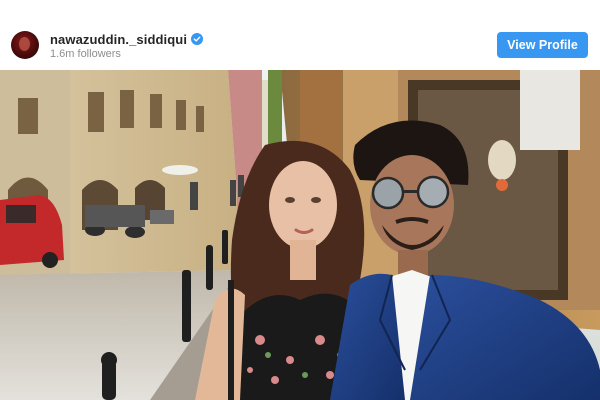  I want to click on avatar-face, so click(24, 44).